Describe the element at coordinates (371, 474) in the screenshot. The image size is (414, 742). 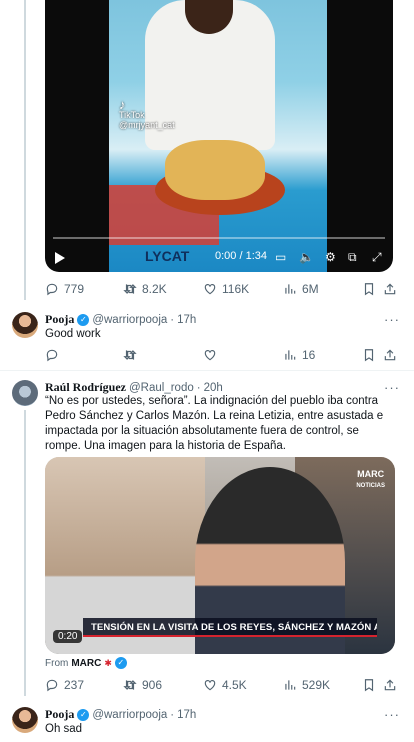
I see `channel-logo-text: MARC` at that location.